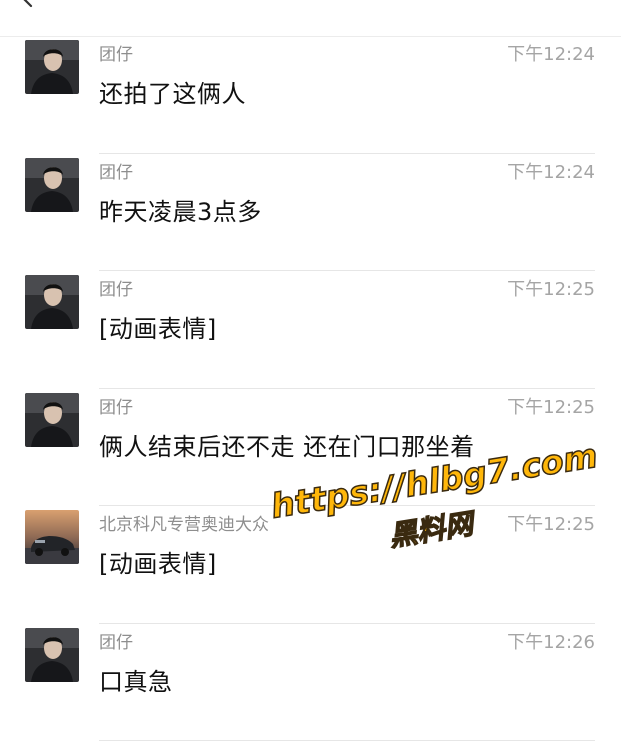  What do you see at coordinates (310, 18) in the screenshot?
I see `top-bar` at bounding box center [310, 18].